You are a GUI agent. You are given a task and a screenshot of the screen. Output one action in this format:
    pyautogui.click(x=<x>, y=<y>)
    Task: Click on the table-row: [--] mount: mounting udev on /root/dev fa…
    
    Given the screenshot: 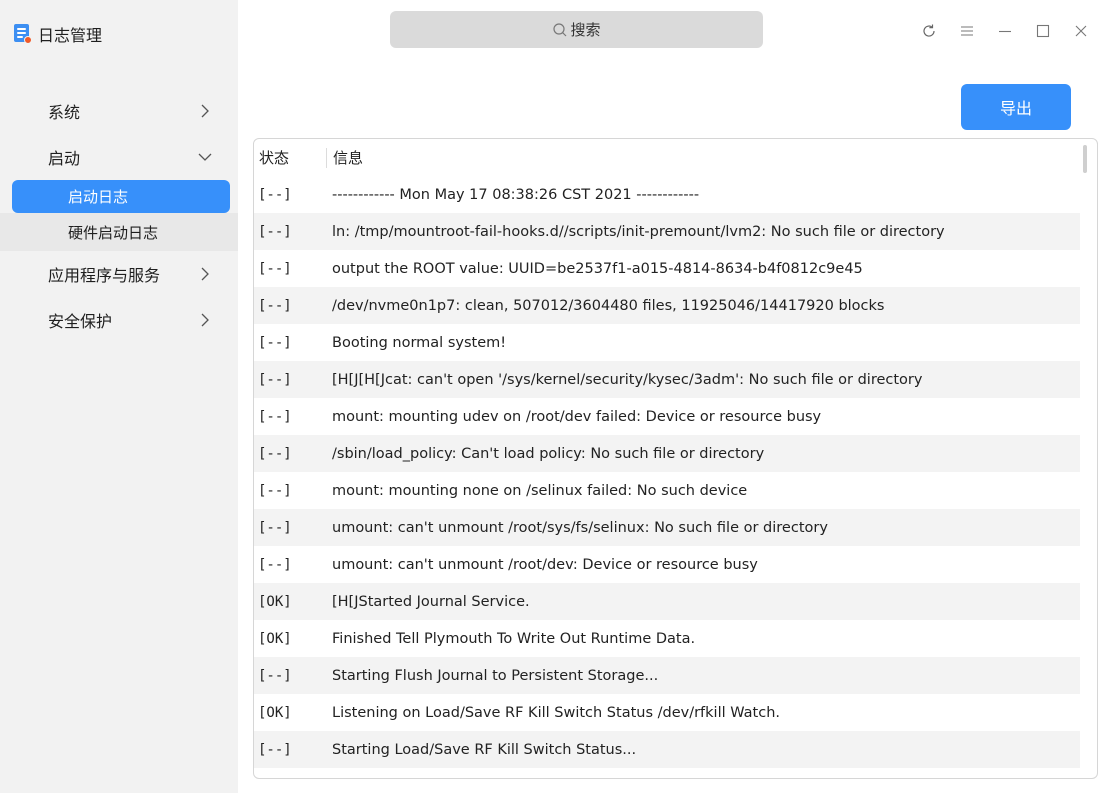 What is the action you would take?
    pyautogui.click(x=667, y=416)
    